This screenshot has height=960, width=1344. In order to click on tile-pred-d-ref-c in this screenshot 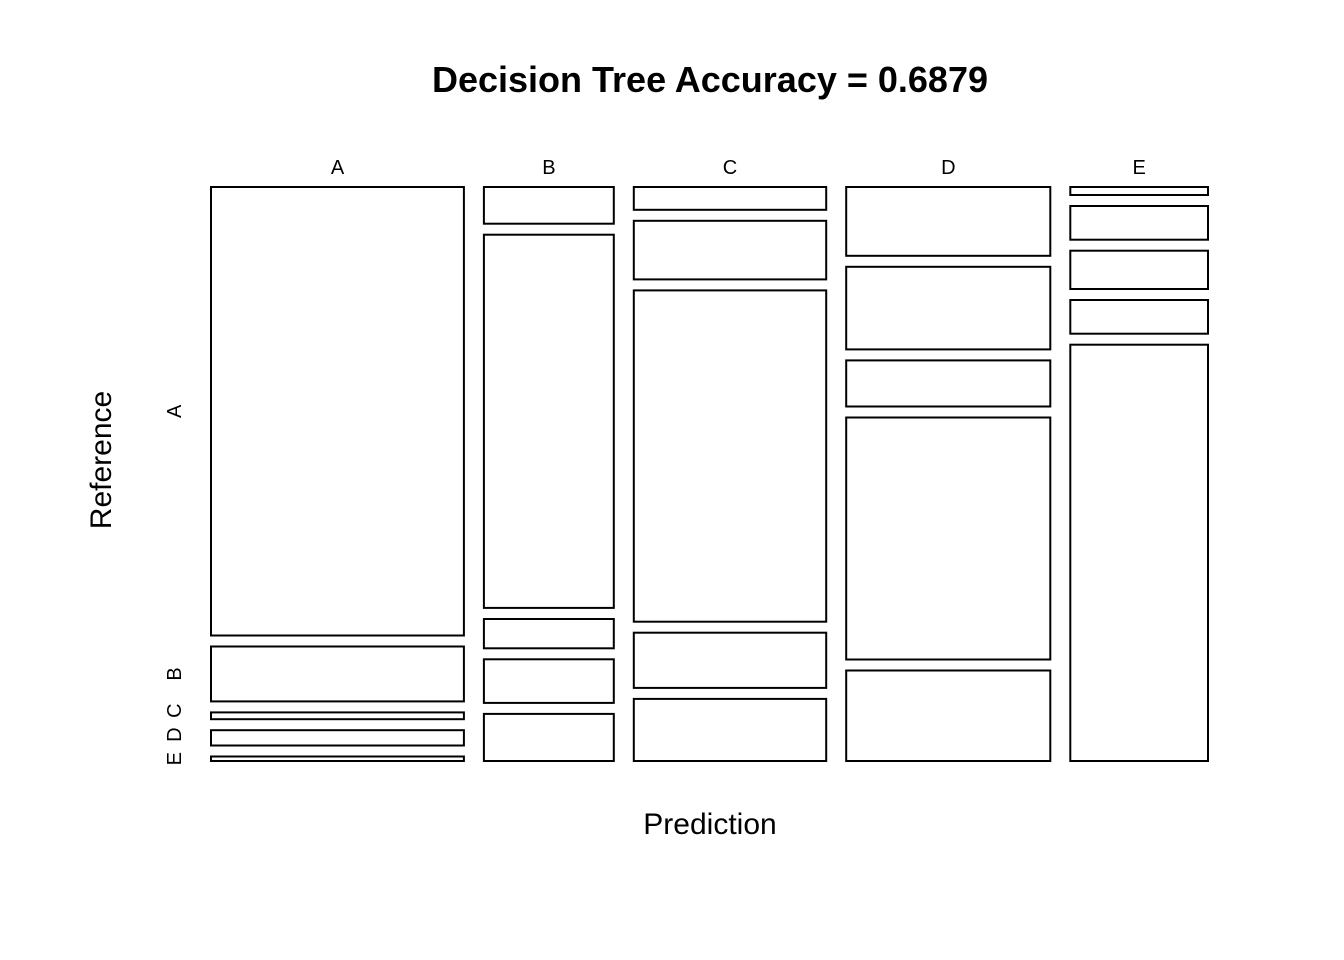, I will do `click(948, 383)`.